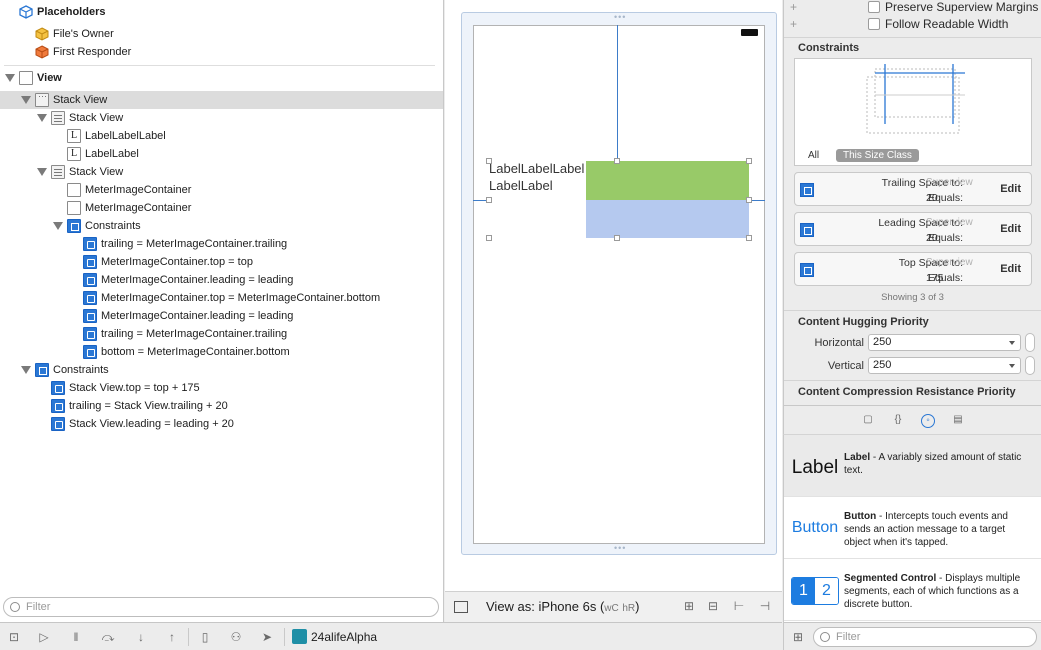 The width and height of the screenshot is (1041, 650). Describe the element at coordinates (221, 226) in the screenshot. I see `outline-inner-constraints: Constraints` at that location.